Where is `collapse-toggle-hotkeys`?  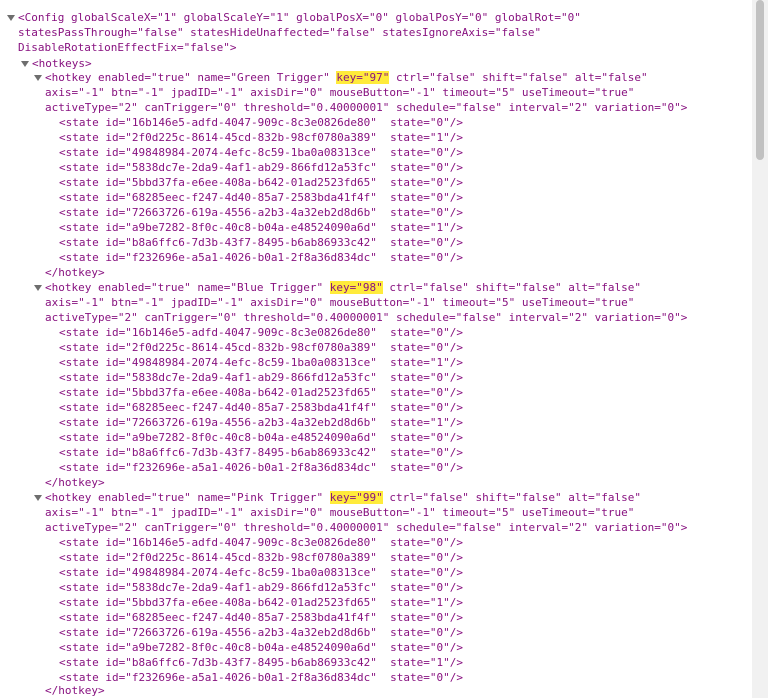
collapse-toggle-hotkeys is located at coordinates (25, 64).